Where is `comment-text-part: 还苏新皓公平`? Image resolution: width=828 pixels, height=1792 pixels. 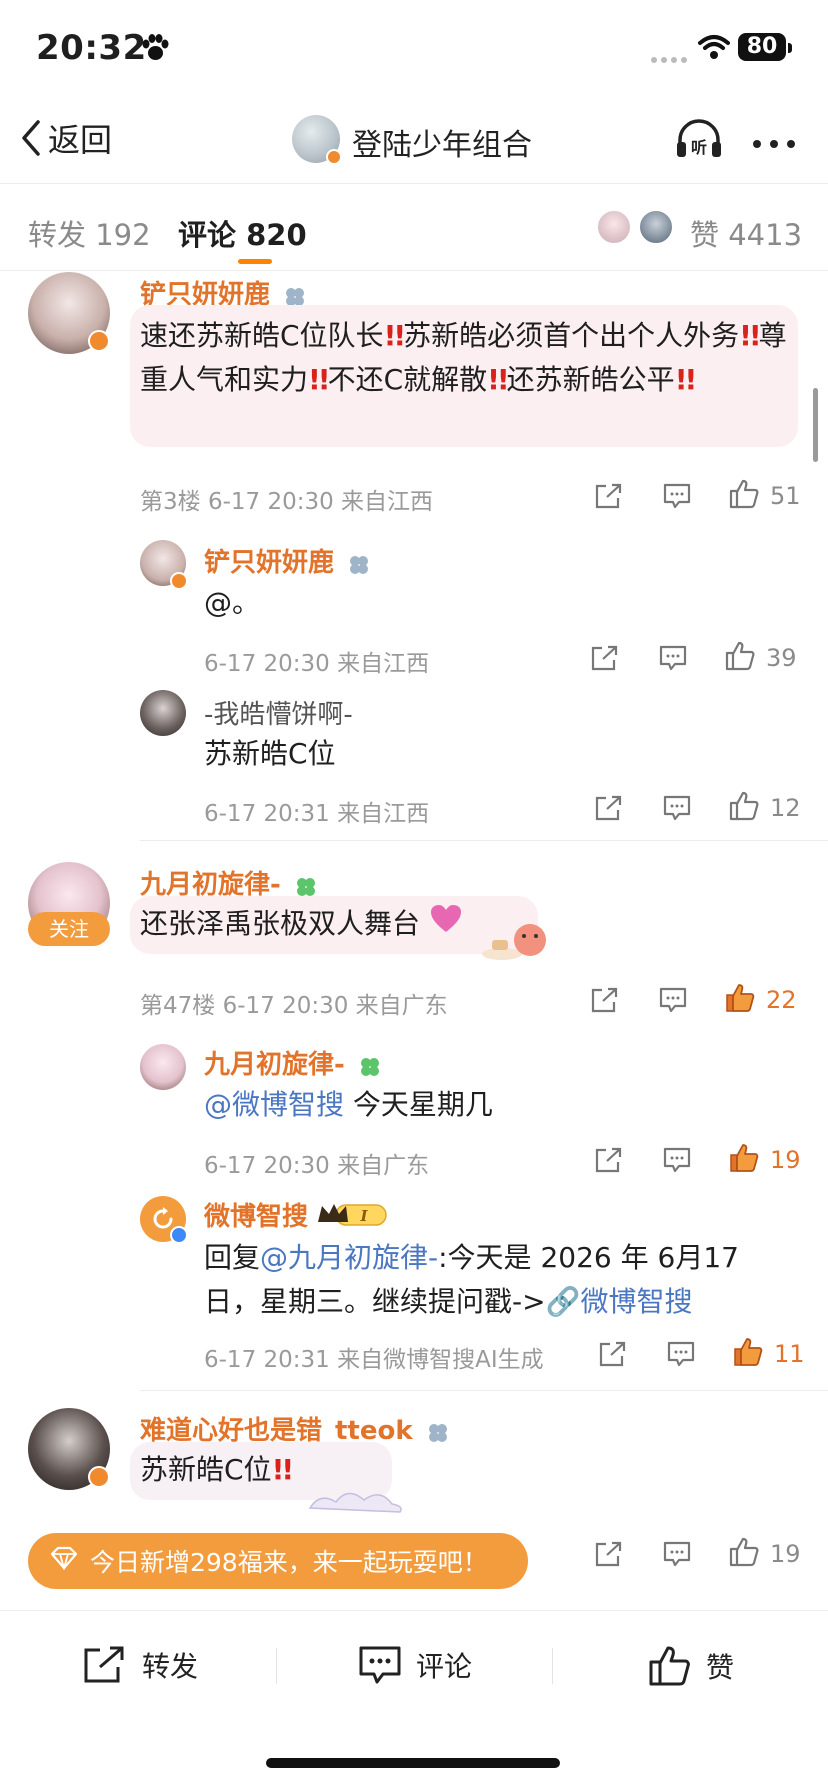
comment-text-part: 还苏新皓公平 is located at coordinates (590, 379).